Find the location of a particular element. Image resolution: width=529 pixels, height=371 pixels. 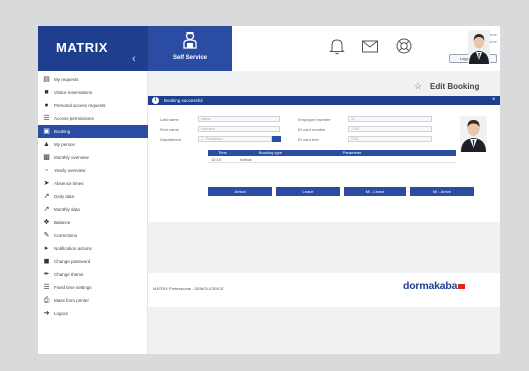

employee-photo is located at coordinates (473, 134).